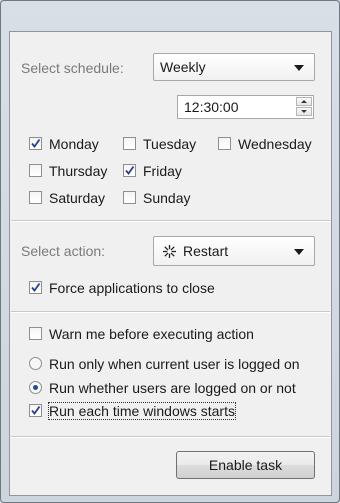 The height and width of the screenshot is (503, 340). I want to click on run-each-start-label: Run each time windows starts, so click(142, 411).